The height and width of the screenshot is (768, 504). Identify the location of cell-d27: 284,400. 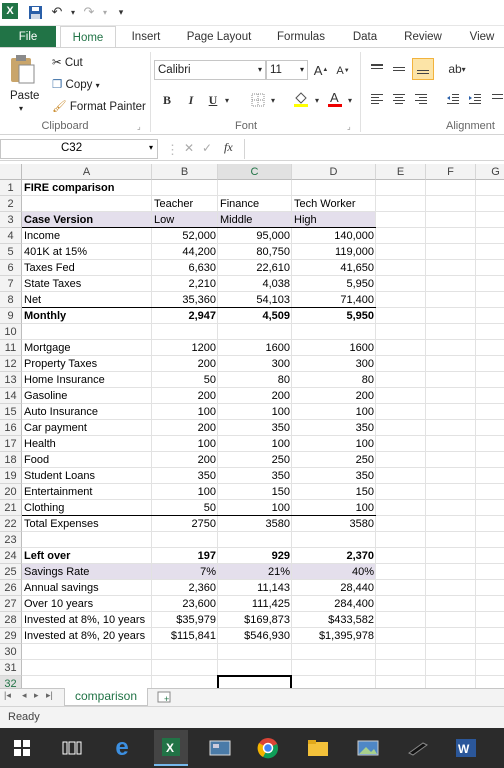
(334, 604).